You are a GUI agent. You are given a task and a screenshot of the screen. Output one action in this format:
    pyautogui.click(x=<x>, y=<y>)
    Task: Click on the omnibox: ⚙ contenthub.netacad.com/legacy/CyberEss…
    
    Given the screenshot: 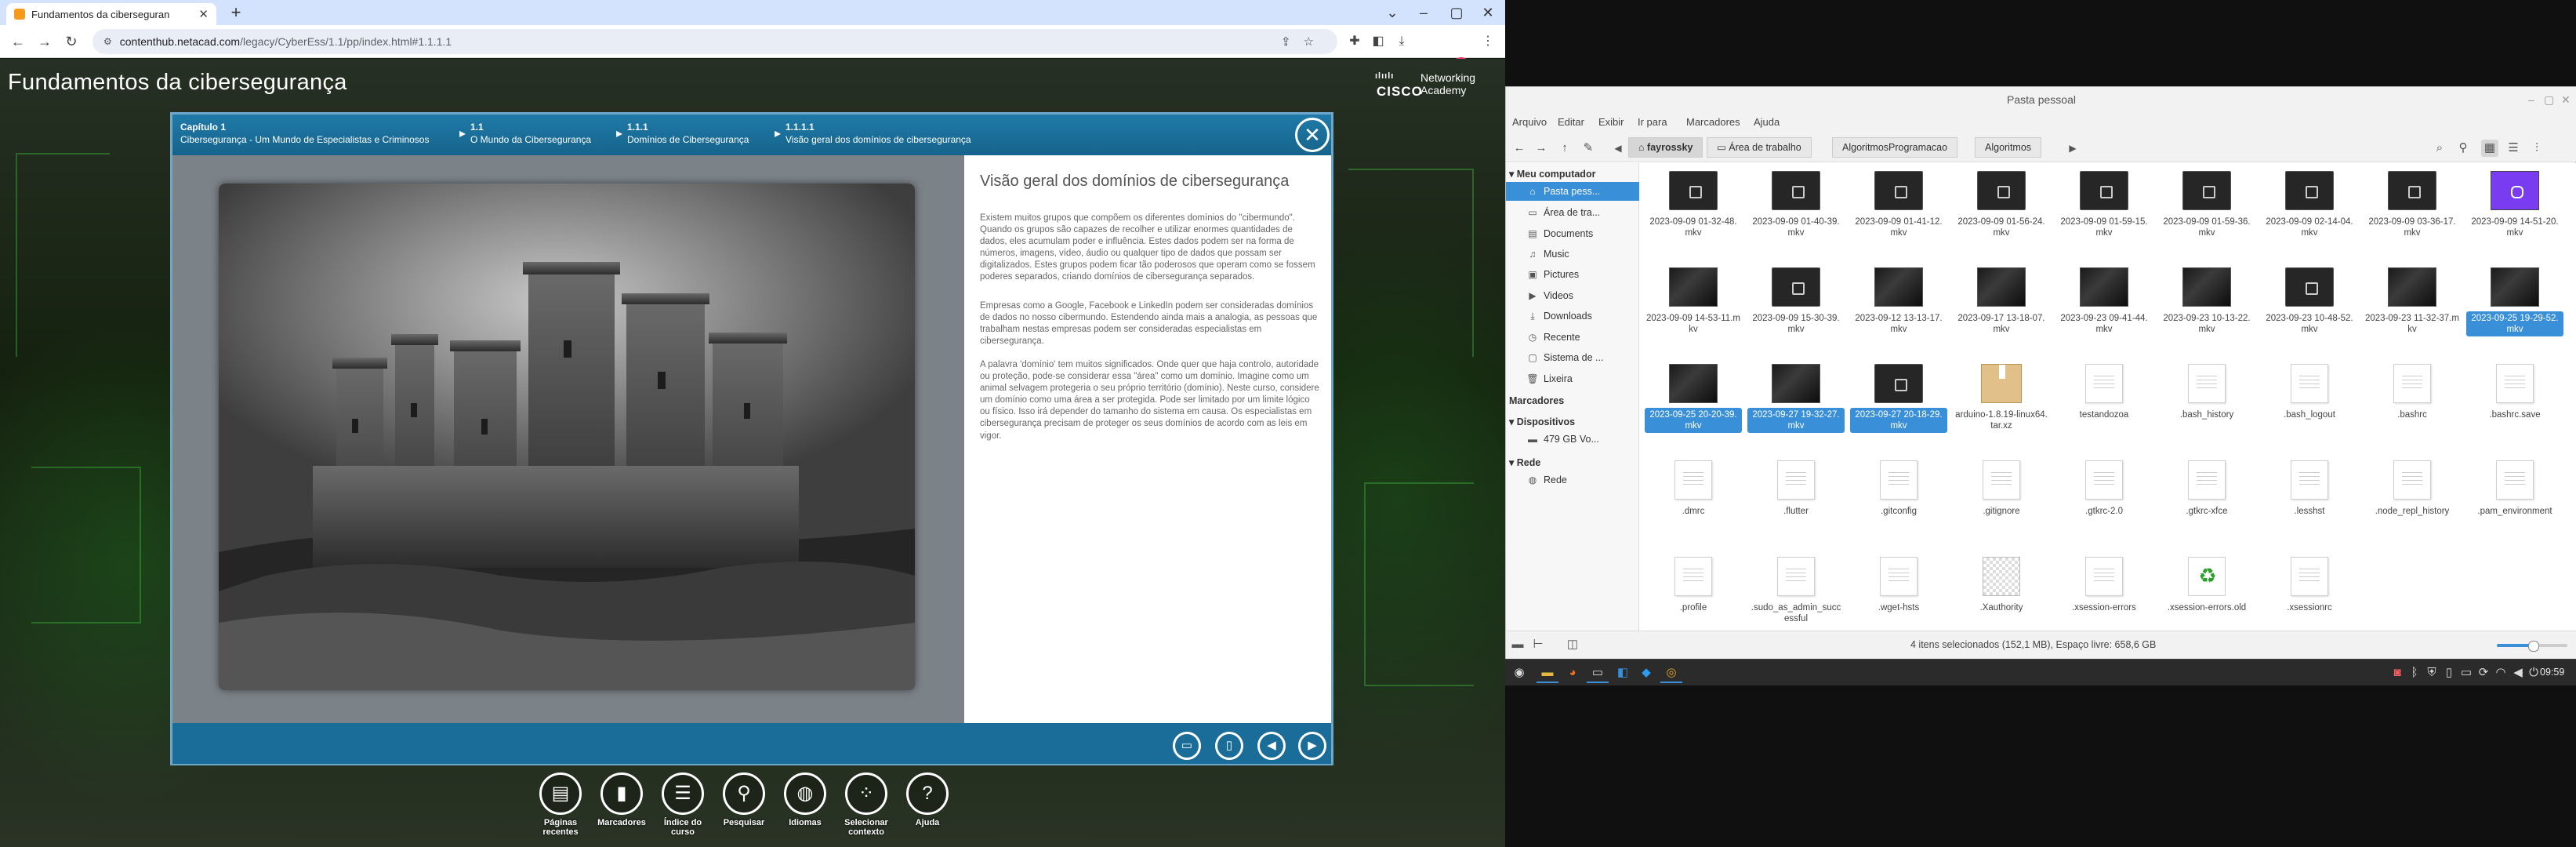 What is the action you would take?
    pyautogui.click(x=715, y=41)
    